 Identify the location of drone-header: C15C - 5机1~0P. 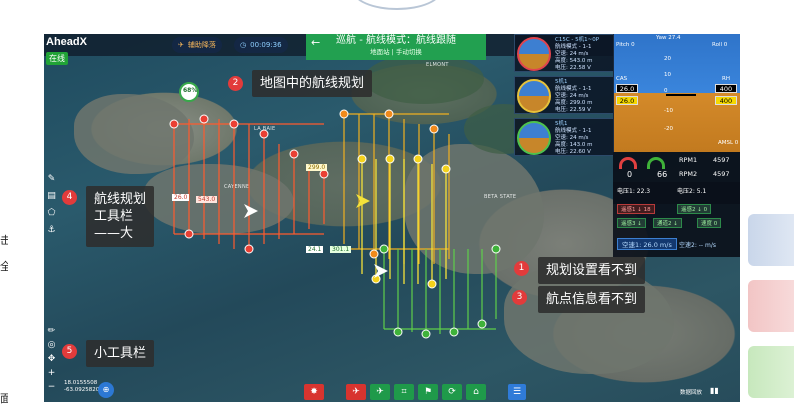
(577, 40).